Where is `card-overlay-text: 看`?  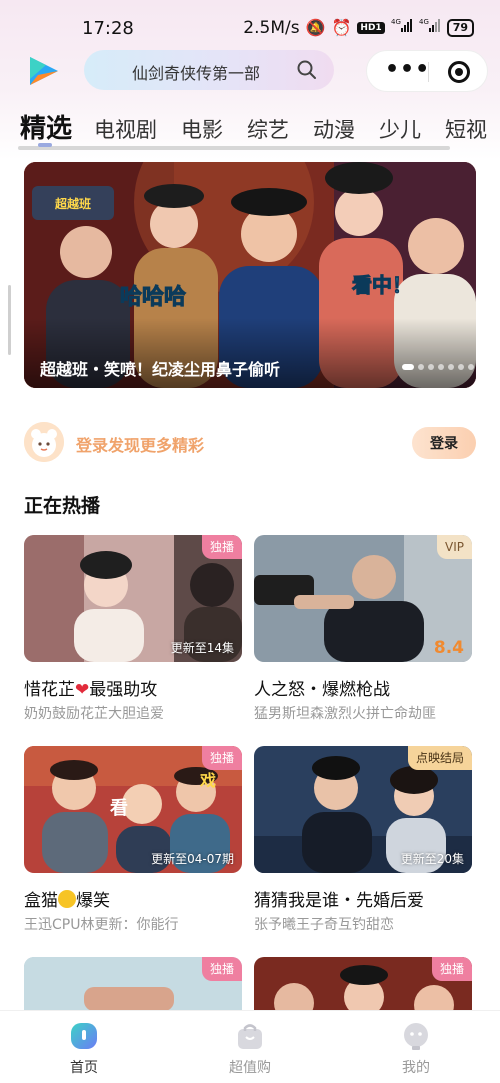
card-overlay-text: 看 is located at coordinates (118, 808).